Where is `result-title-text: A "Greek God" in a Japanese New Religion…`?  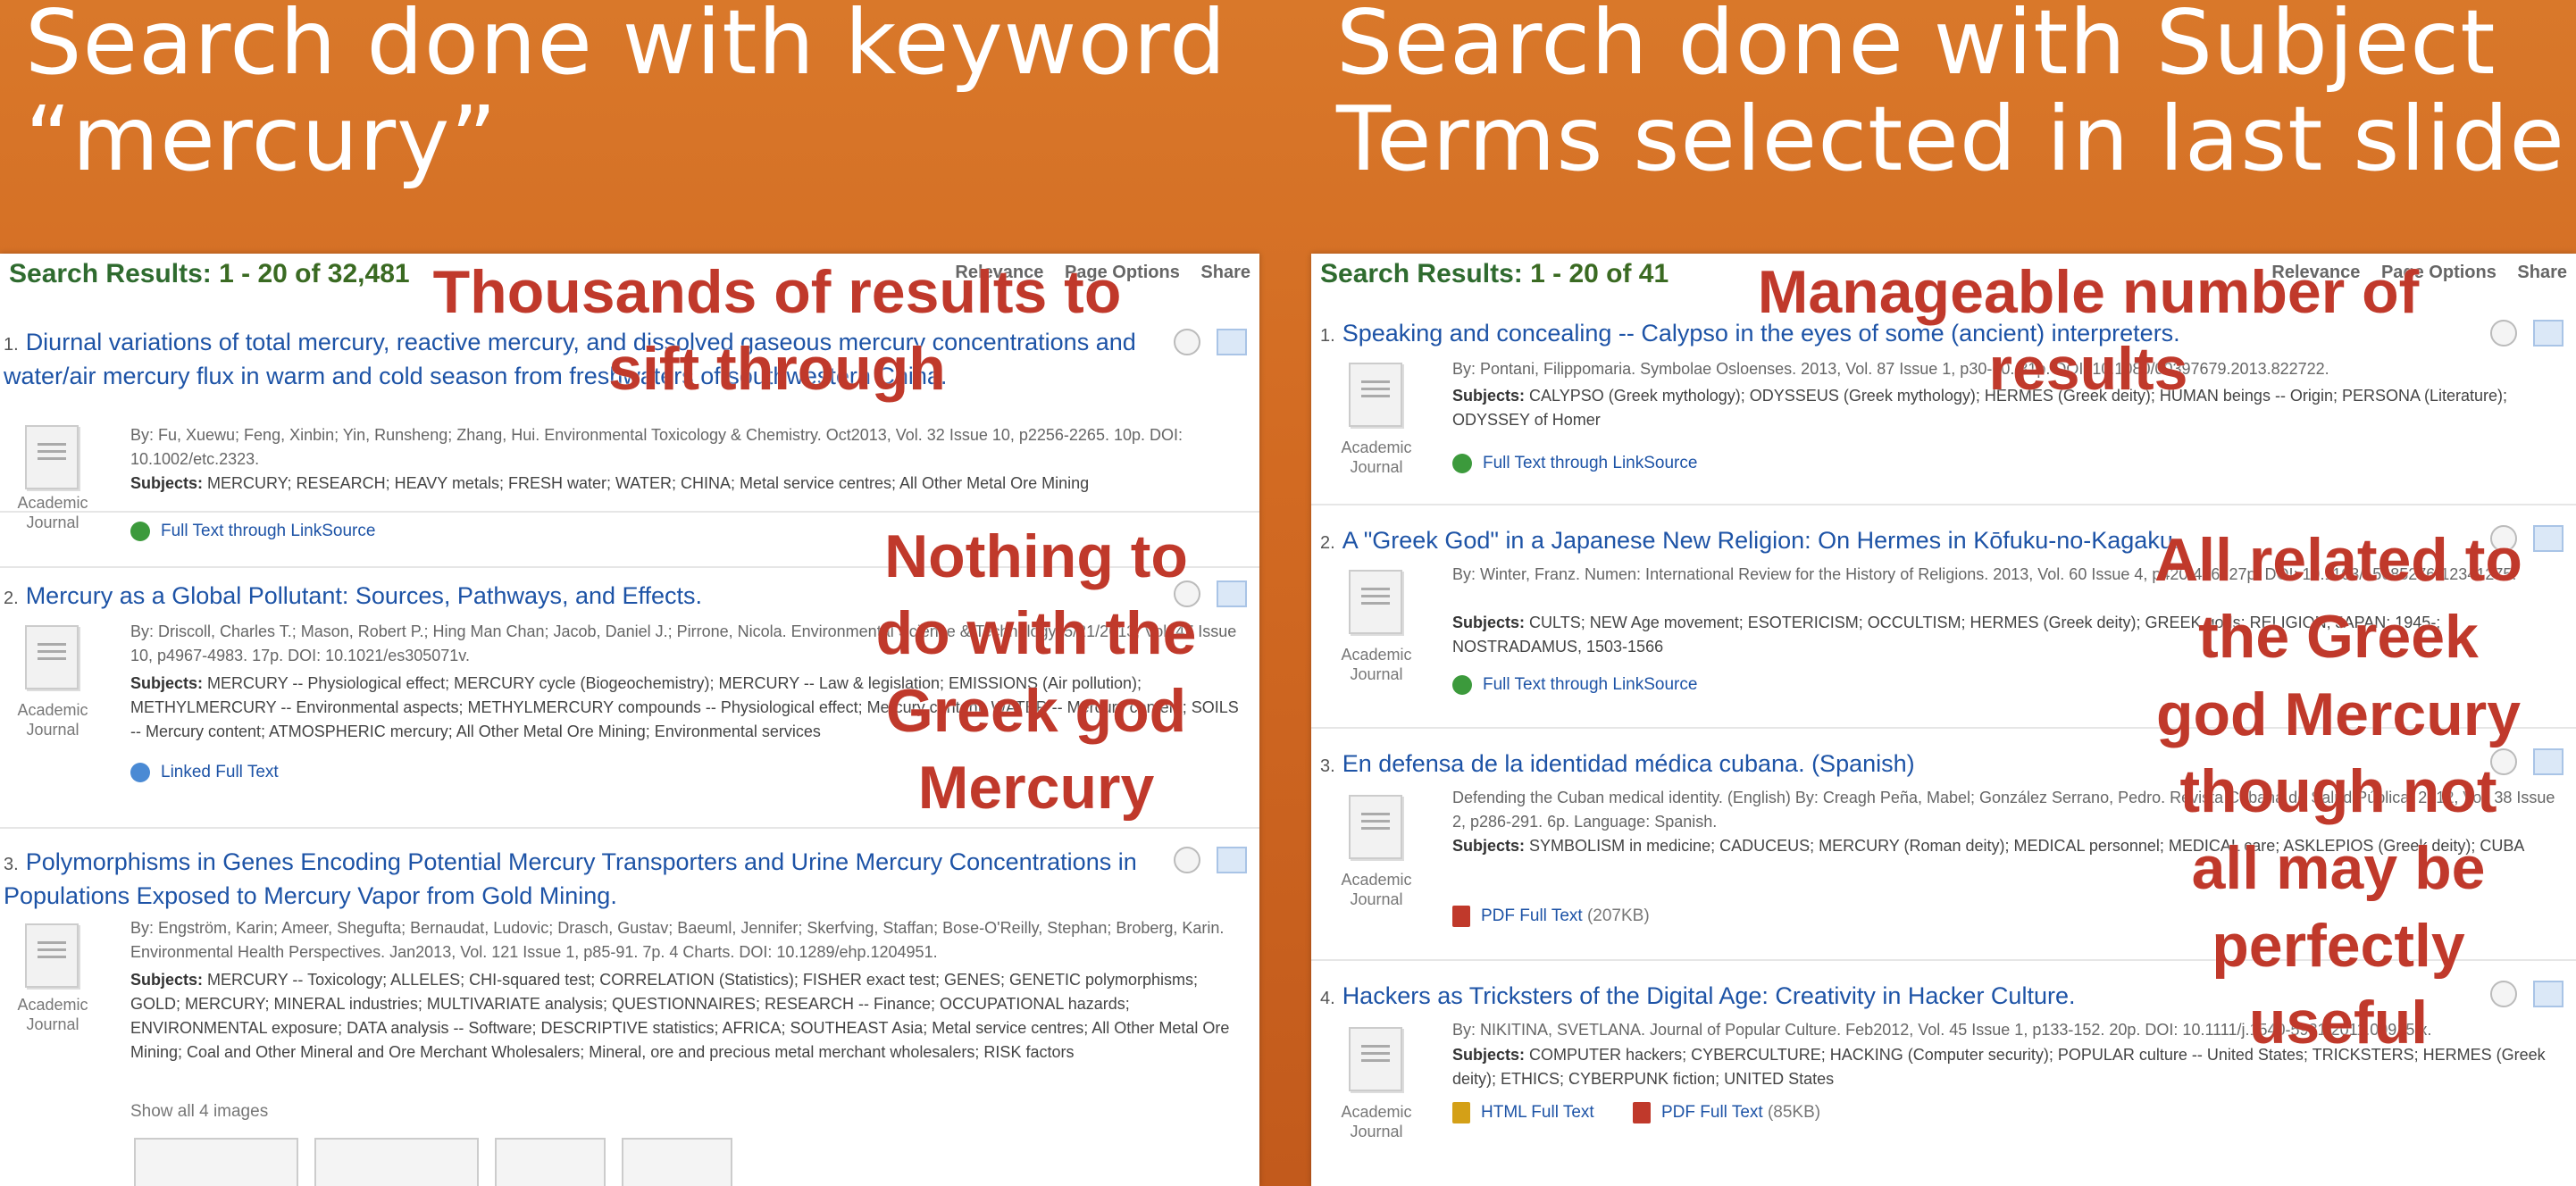
result-title-text: A "Greek God" in a Japanese New Religion… is located at coordinates (1761, 540).